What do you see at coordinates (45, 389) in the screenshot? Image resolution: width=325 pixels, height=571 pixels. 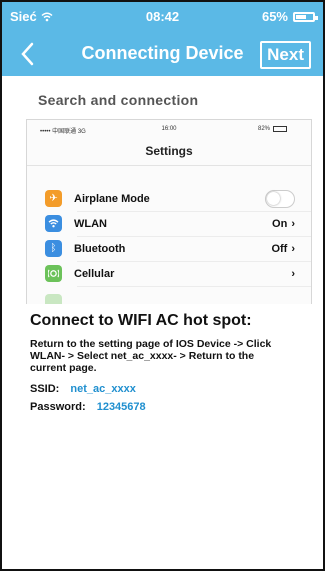 I see `ssid-label: SSID:` at bounding box center [45, 389].